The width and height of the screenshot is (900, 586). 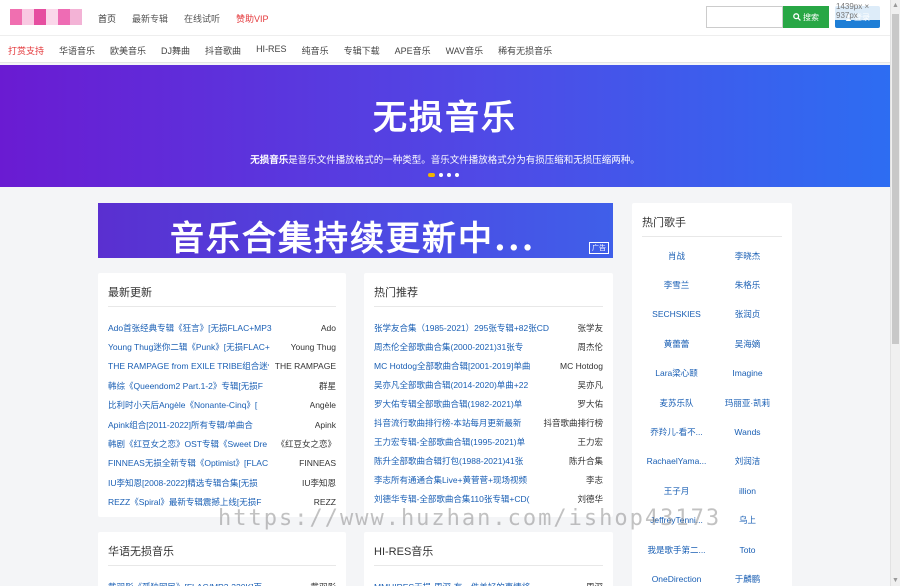 I want to click on song-title-link: 韩剧《红豆女之恋》OST专辑《Sweet Dre, so click(x=189, y=444).